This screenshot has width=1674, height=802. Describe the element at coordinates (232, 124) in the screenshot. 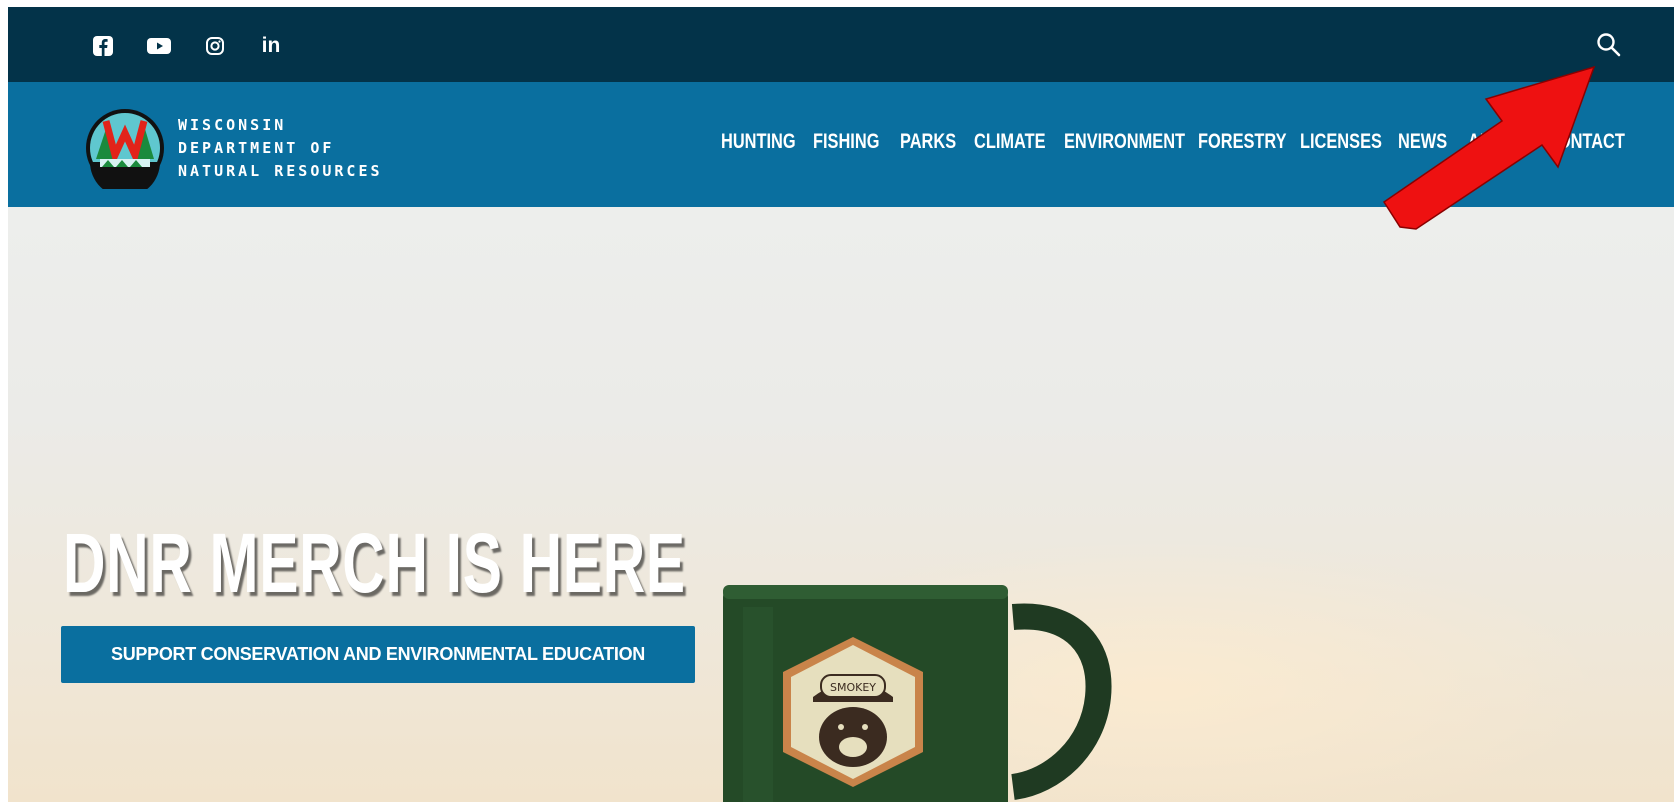

I see `logo-line-1: WISCONSIN` at that location.